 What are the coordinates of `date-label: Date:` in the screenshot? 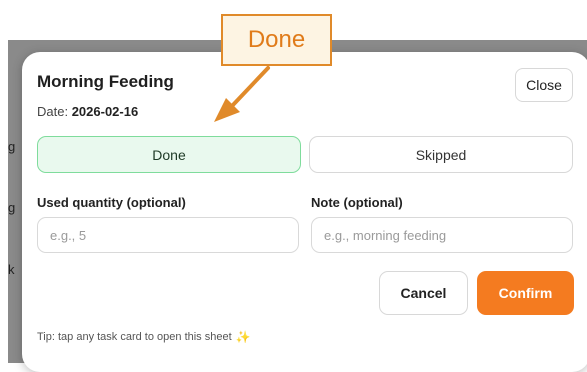 It's located at (53, 111).